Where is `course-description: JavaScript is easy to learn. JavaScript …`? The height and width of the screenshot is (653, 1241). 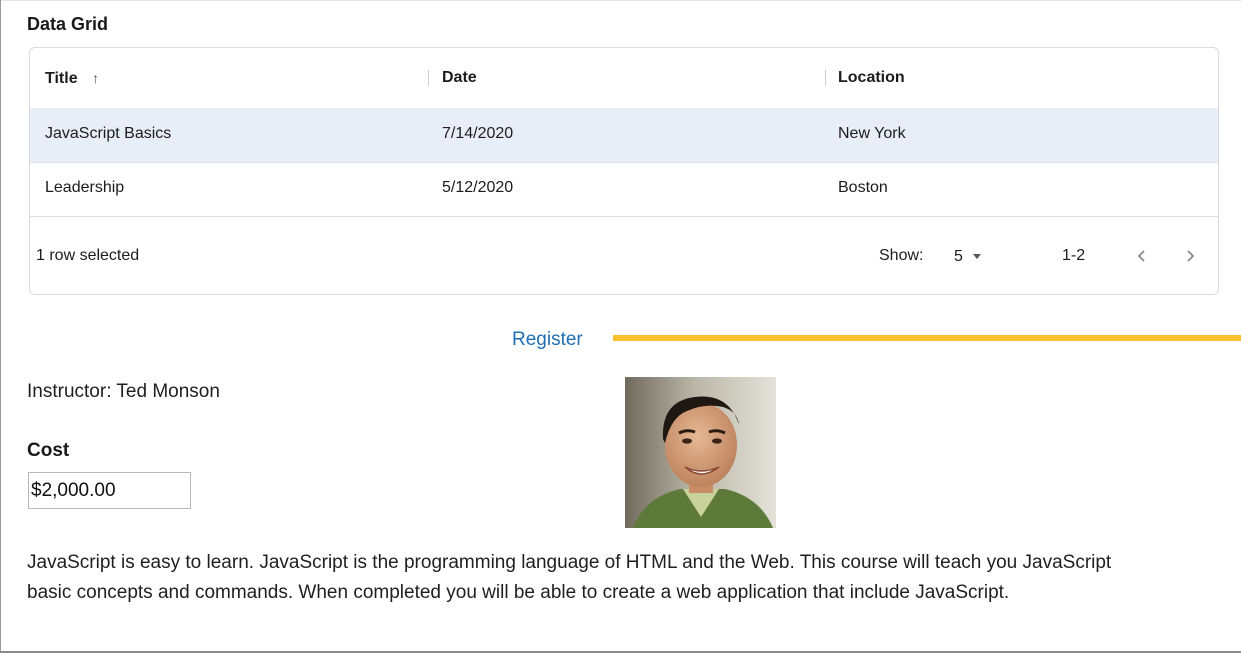 course-description: JavaScript is easy to learn. JavaScript … is located at coordinates (569, 577).